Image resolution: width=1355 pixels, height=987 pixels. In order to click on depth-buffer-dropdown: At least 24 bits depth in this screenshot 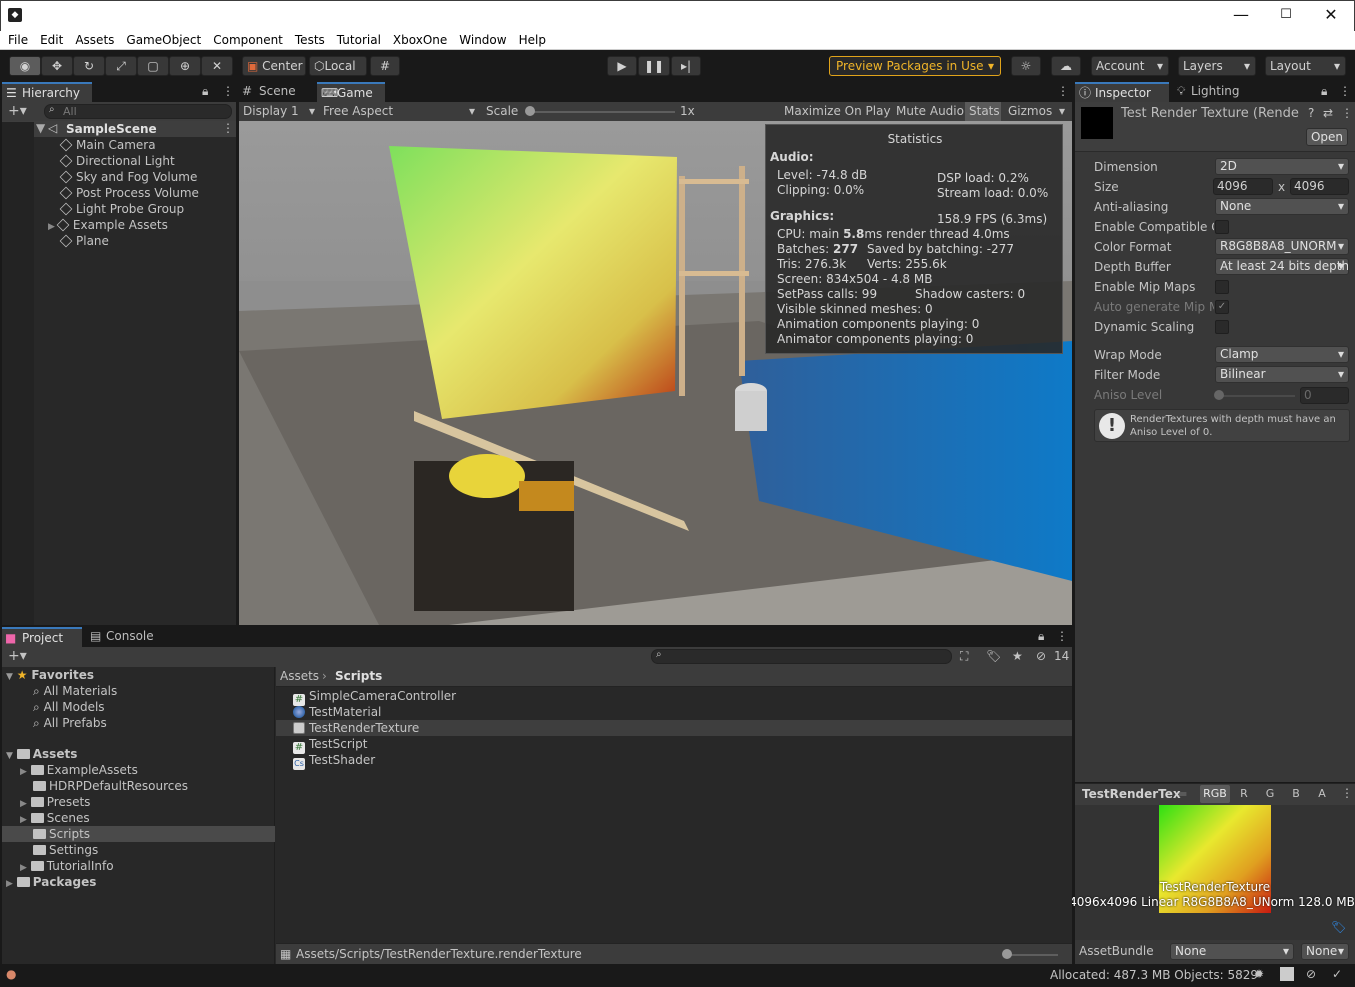, I will do `click(1282, 266)`.